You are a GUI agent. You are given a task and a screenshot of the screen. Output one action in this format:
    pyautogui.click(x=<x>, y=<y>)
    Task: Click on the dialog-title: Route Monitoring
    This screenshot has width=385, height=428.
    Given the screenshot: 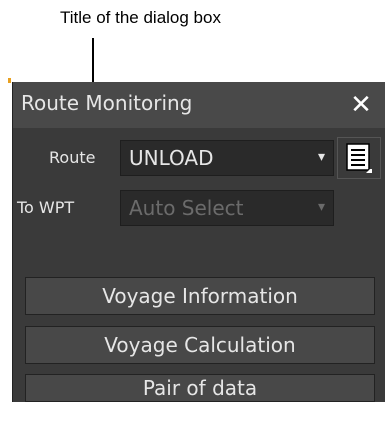 What is the action you would take?
    pyautogui.click(x=107, y=103)
    